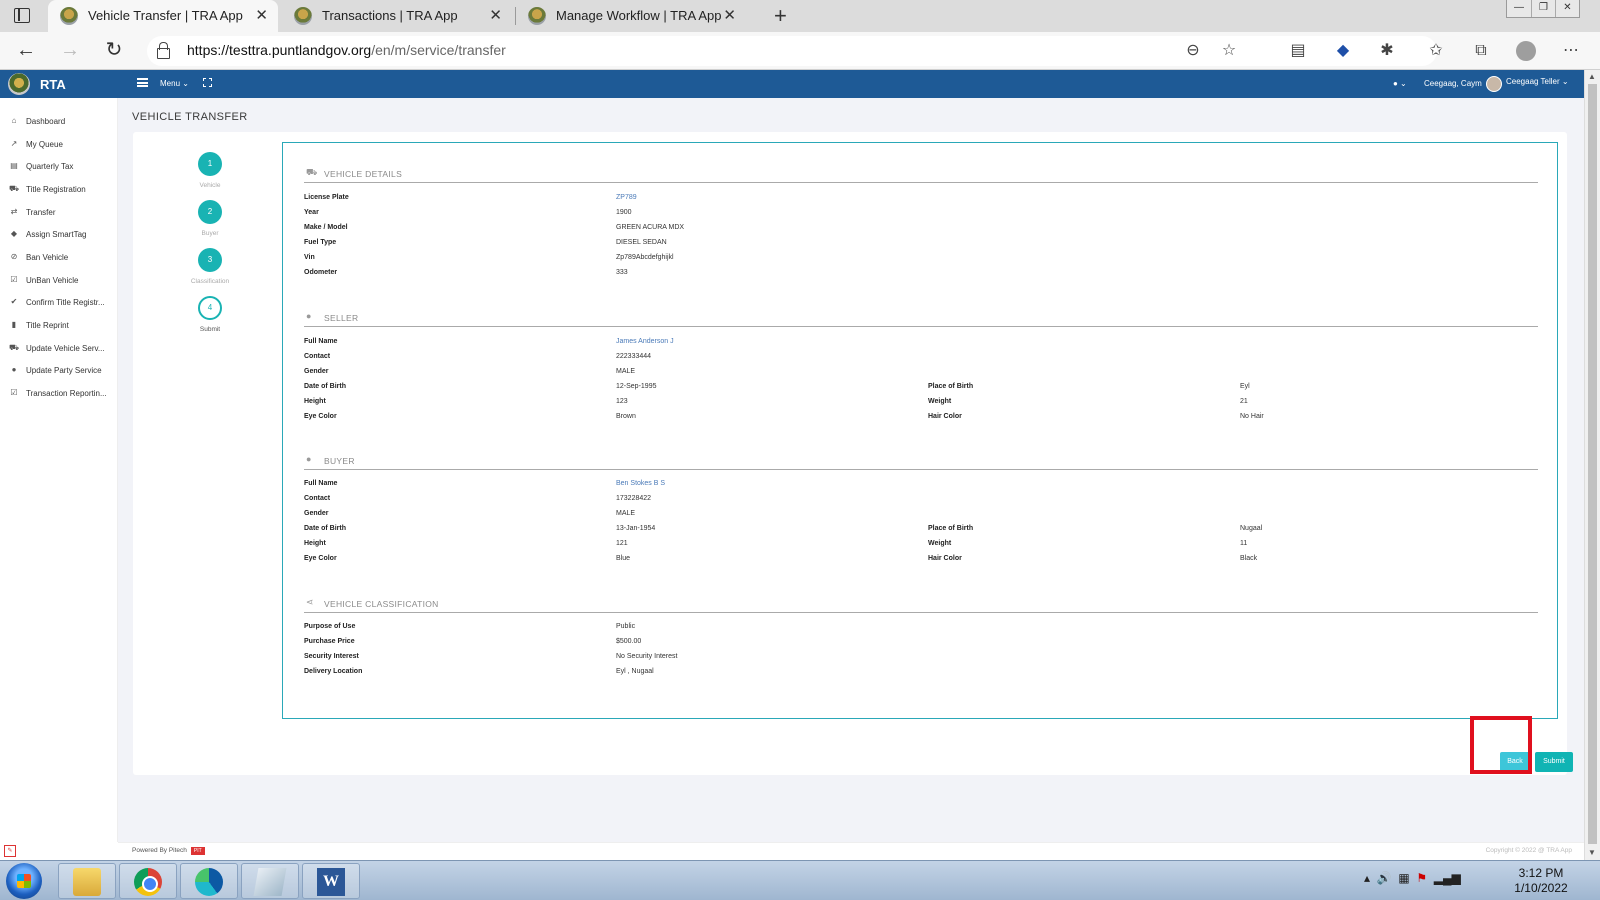  I want to click on user-name: Ceegaag, Caym, so click(1453, 83).